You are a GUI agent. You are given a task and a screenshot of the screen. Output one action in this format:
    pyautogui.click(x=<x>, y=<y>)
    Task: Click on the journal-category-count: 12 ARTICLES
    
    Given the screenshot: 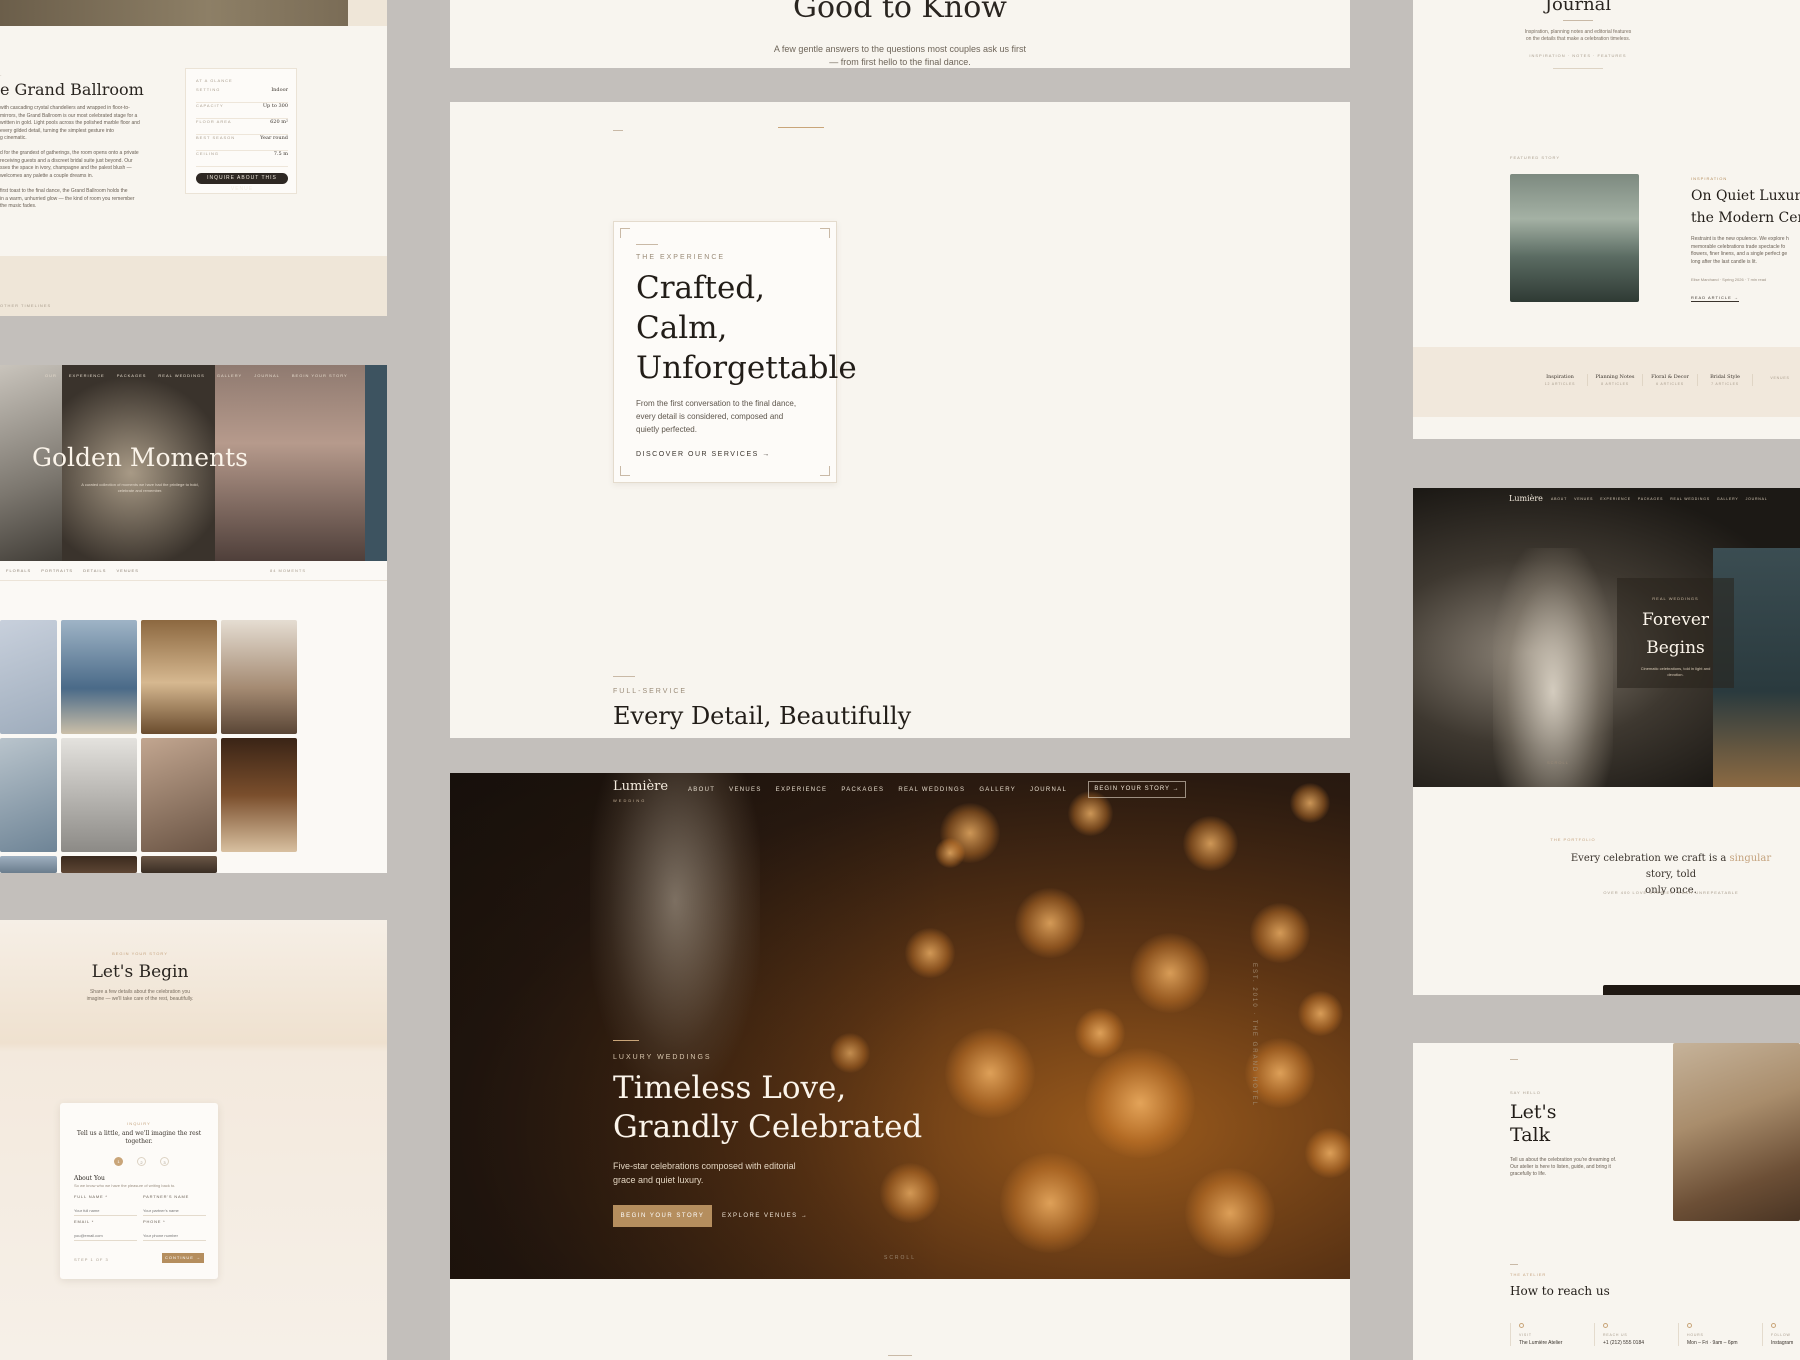 What is the action you would take?
    pyautogui.click(x=1560, y=384)
    